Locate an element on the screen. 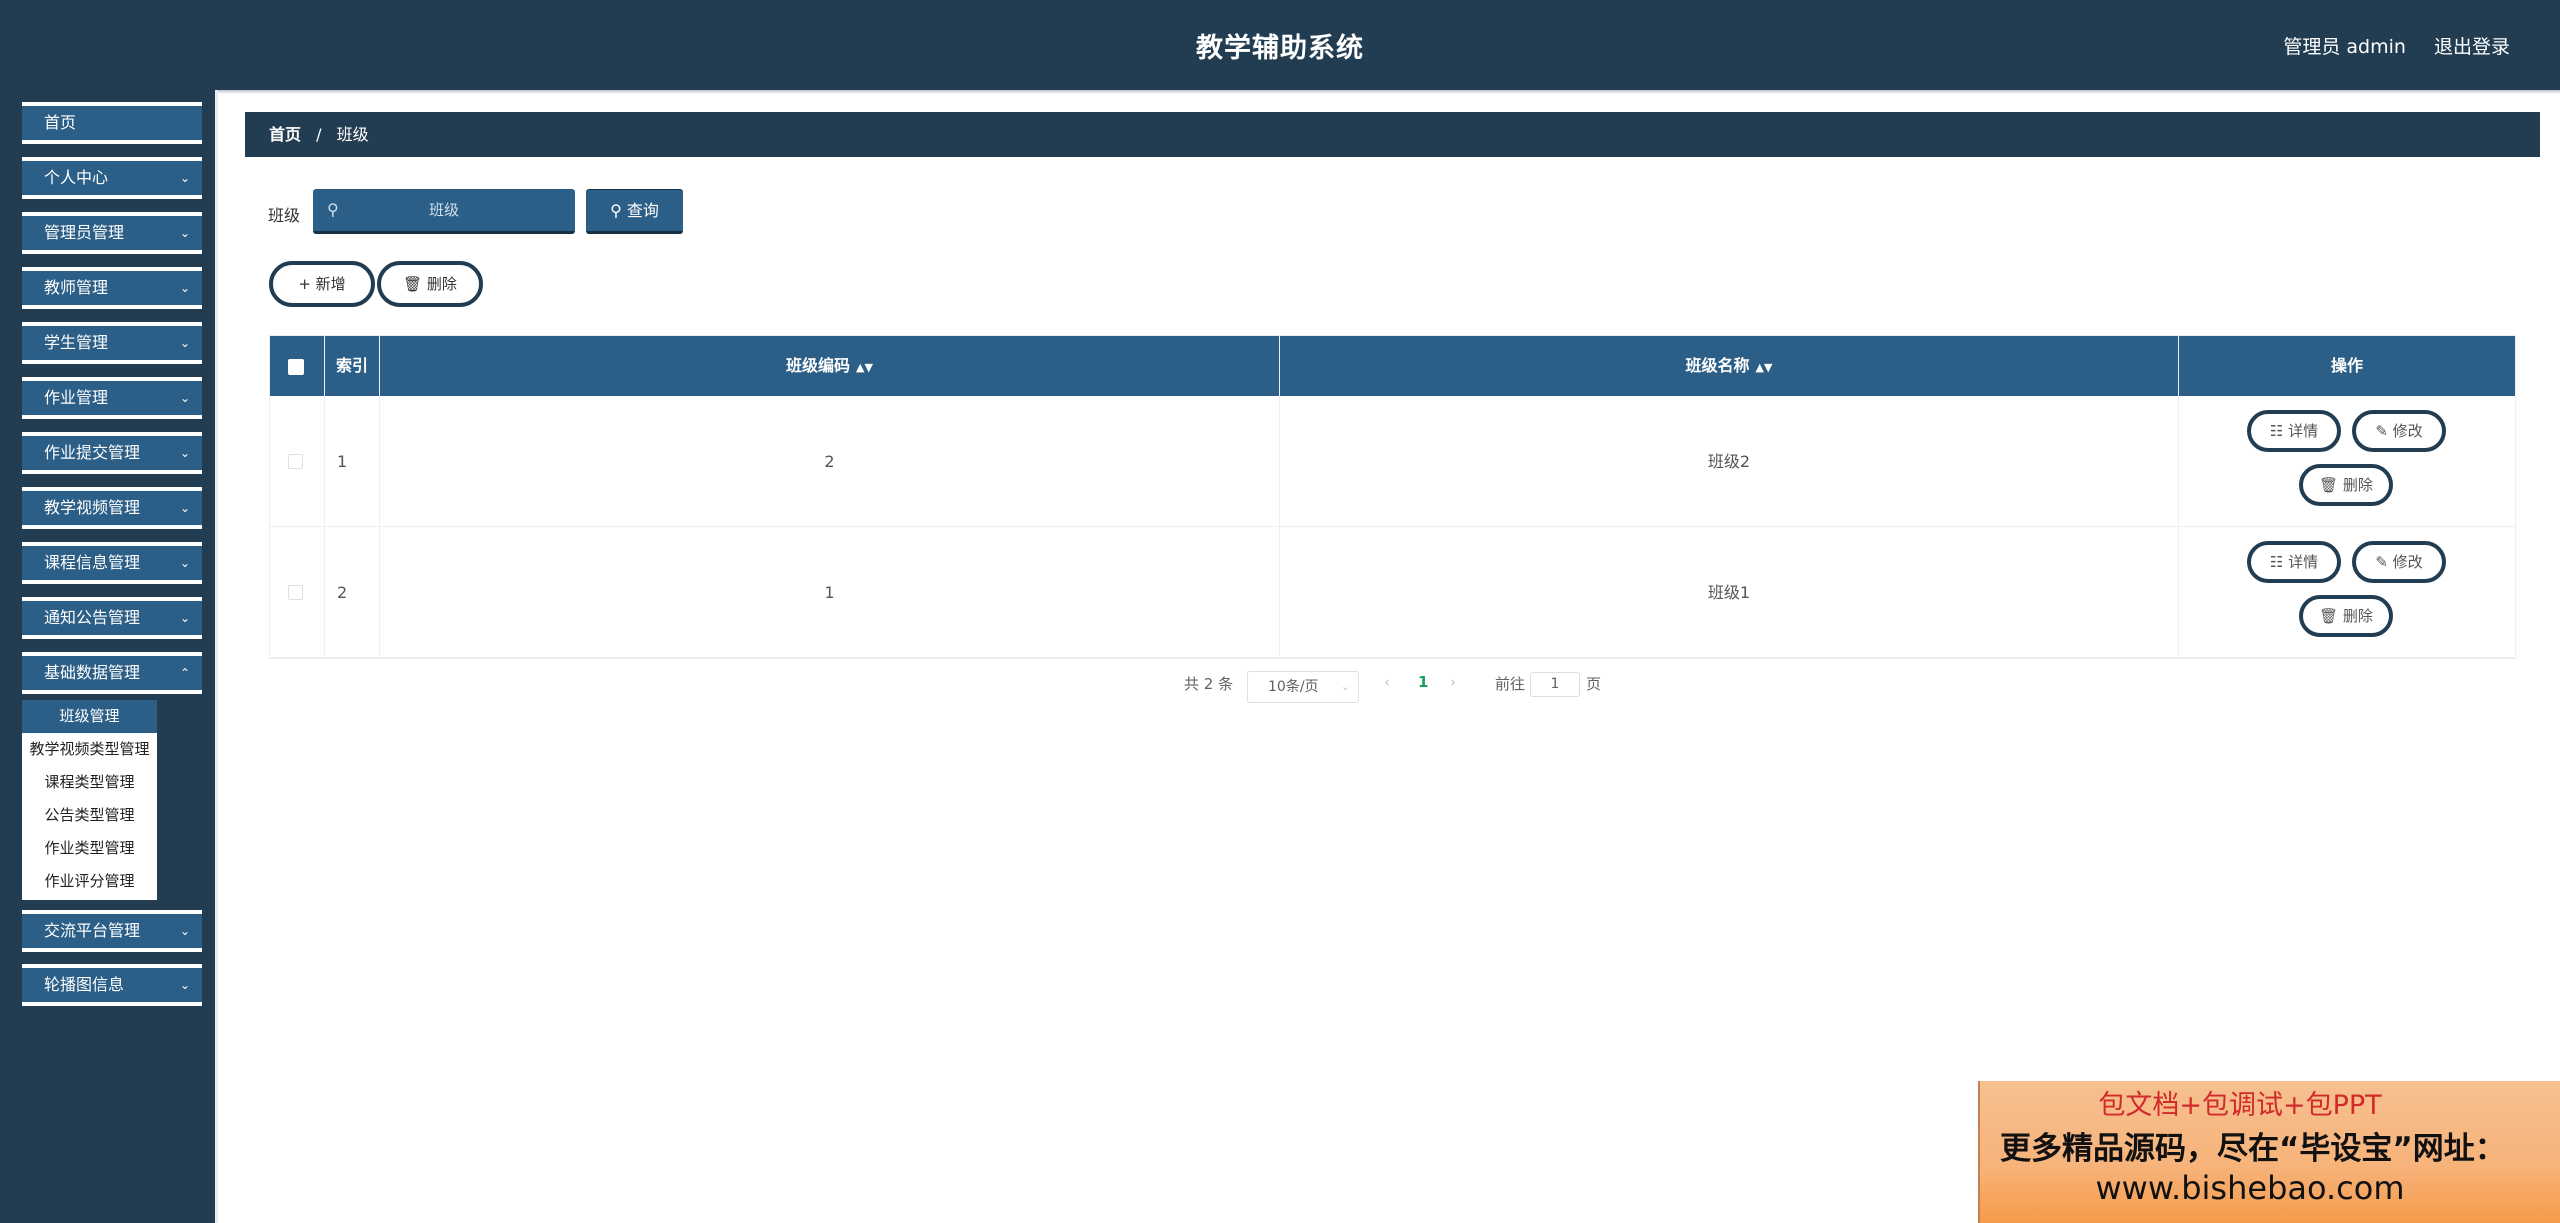 This screenshot has height=1223, width=2560. sidebar-item-label: 教学视频管理 is located at coordinates (92, 507).